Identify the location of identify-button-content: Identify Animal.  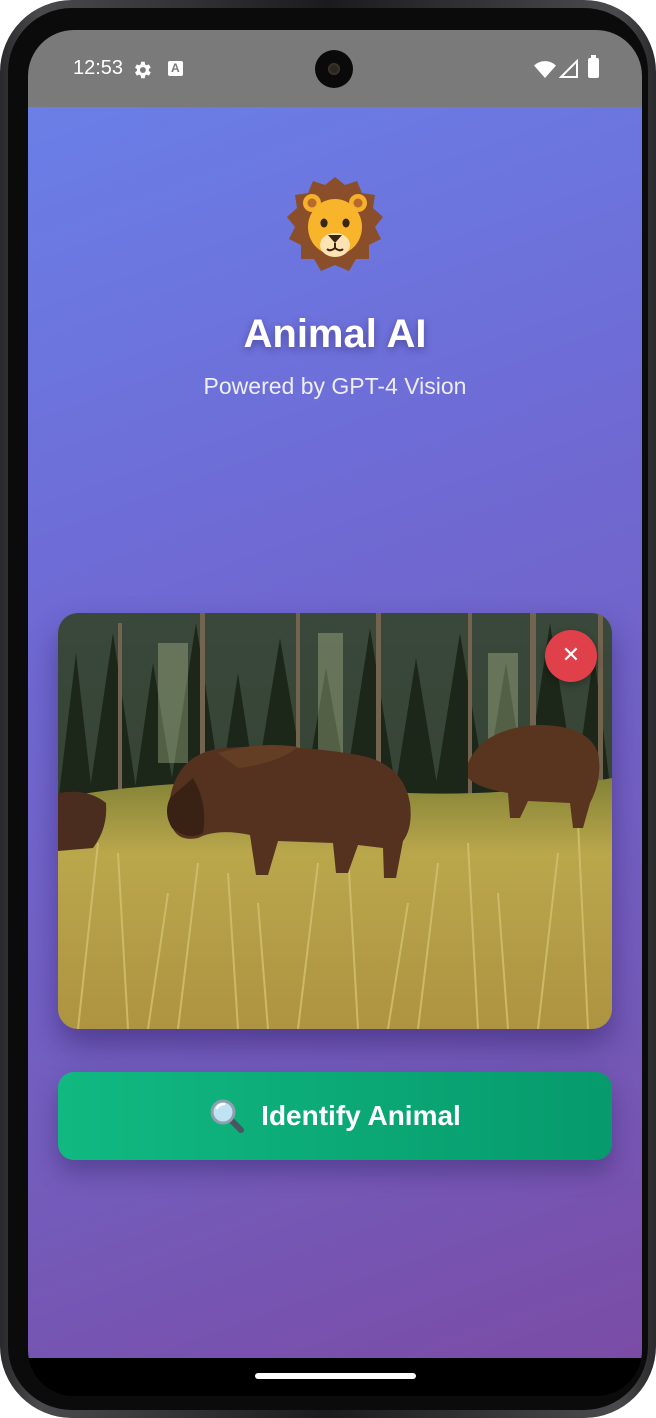
(335, 1116).